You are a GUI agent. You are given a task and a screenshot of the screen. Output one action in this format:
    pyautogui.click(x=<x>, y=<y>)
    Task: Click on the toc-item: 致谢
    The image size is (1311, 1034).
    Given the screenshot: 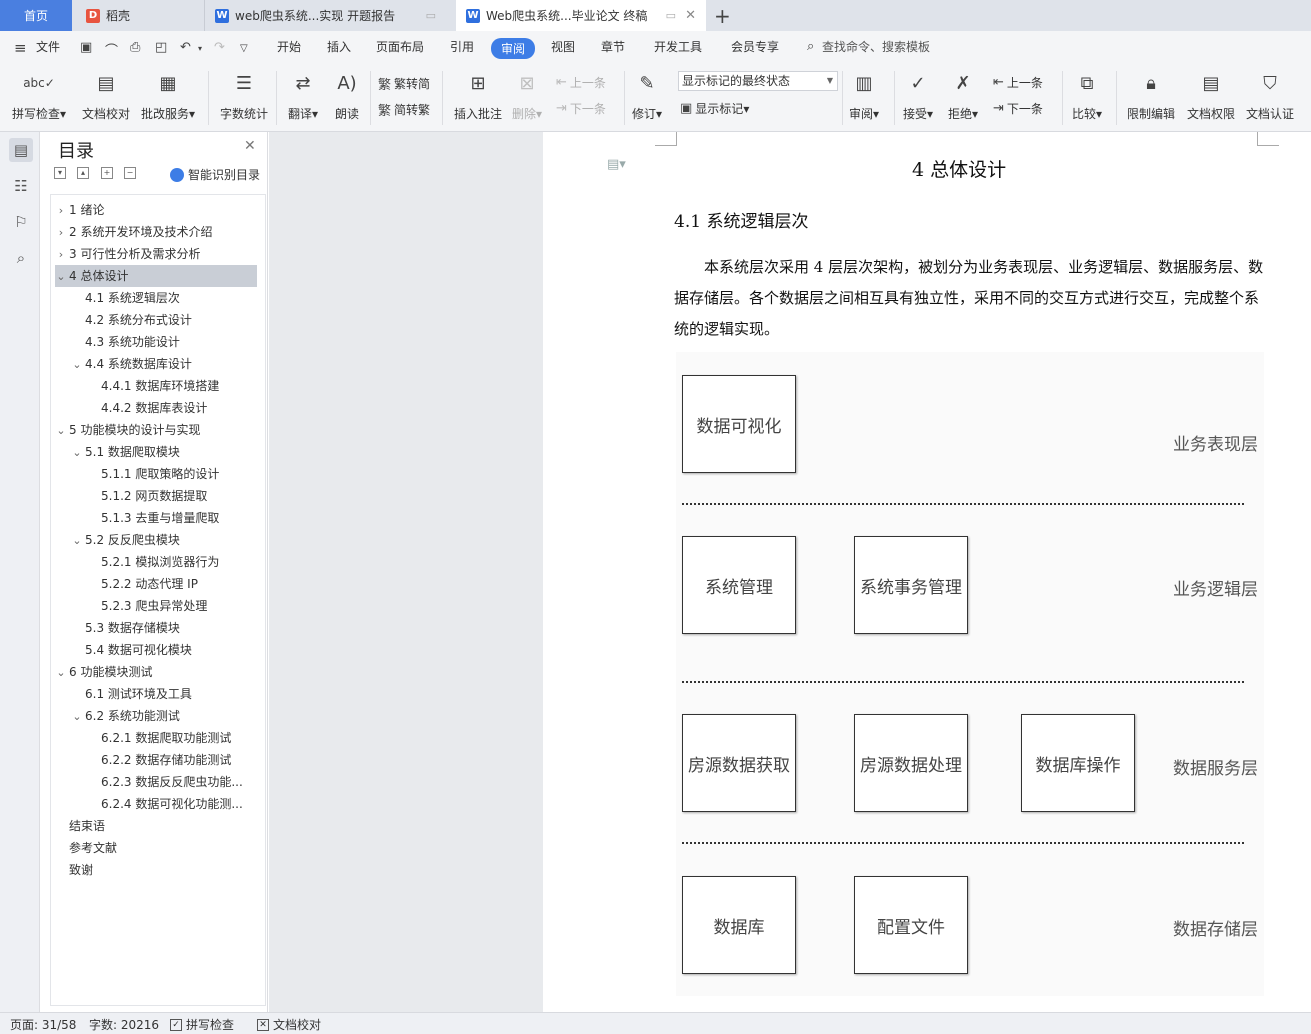 What is the action you would take?
    pyautogui.click(x=156, y=870)
    